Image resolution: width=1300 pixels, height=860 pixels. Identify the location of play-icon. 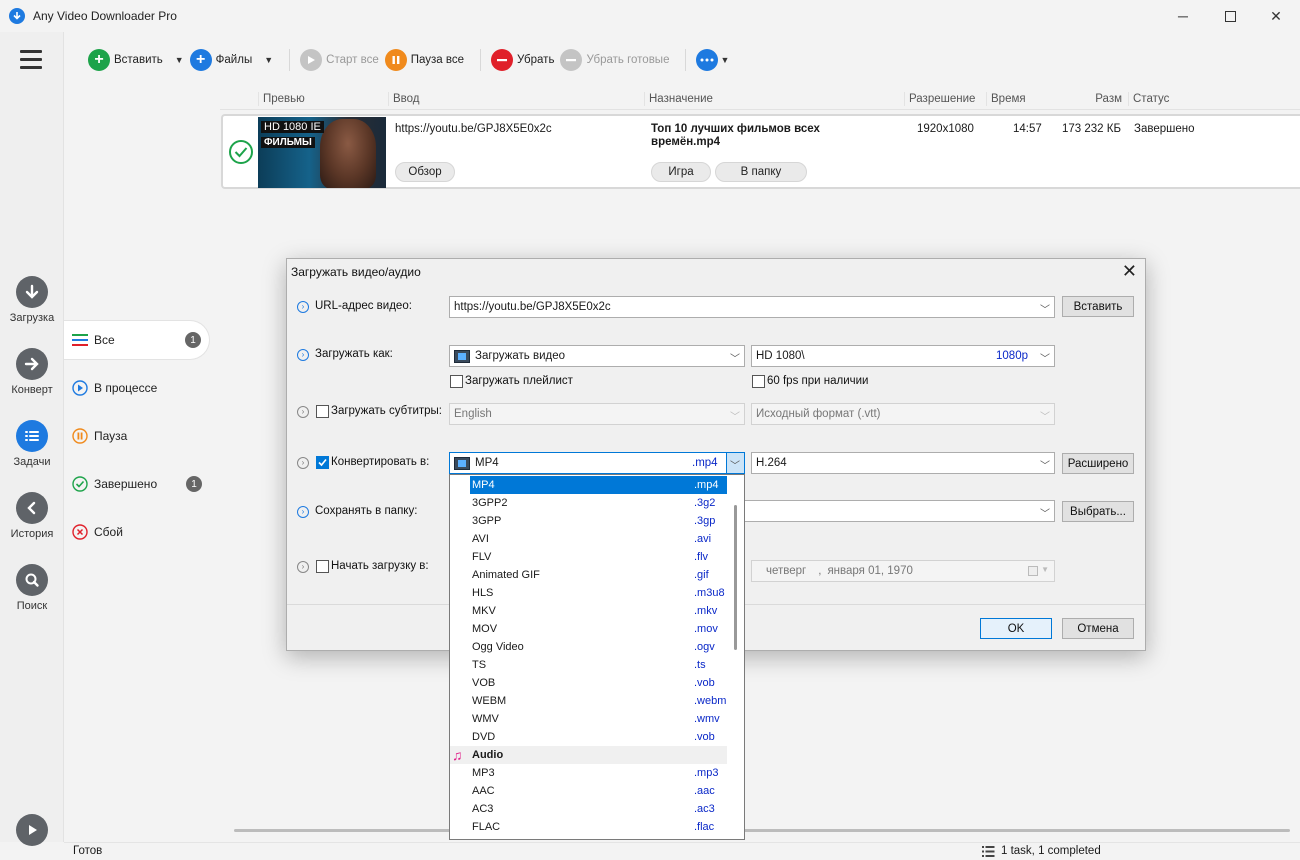
(32, 830).